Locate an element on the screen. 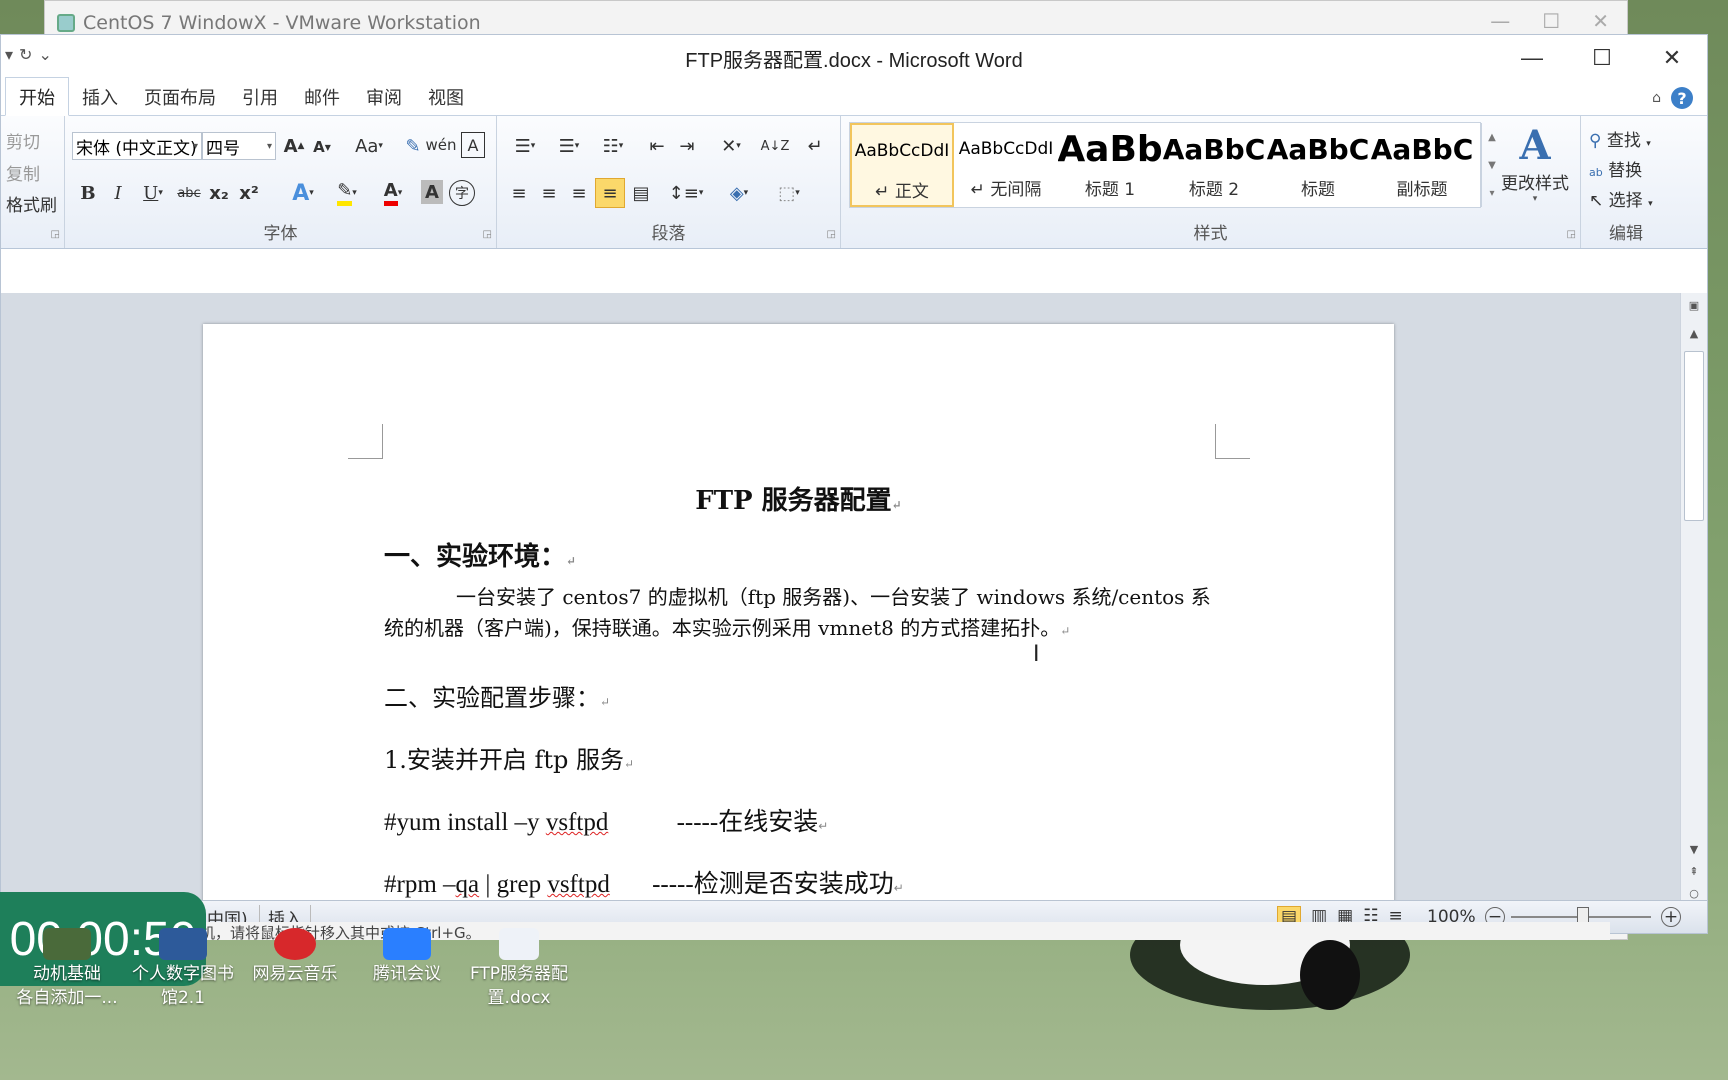 The width and height of the screenshot is (1728, 1080). font-color-icon: A ▾ is located at coordinates (393, 193).